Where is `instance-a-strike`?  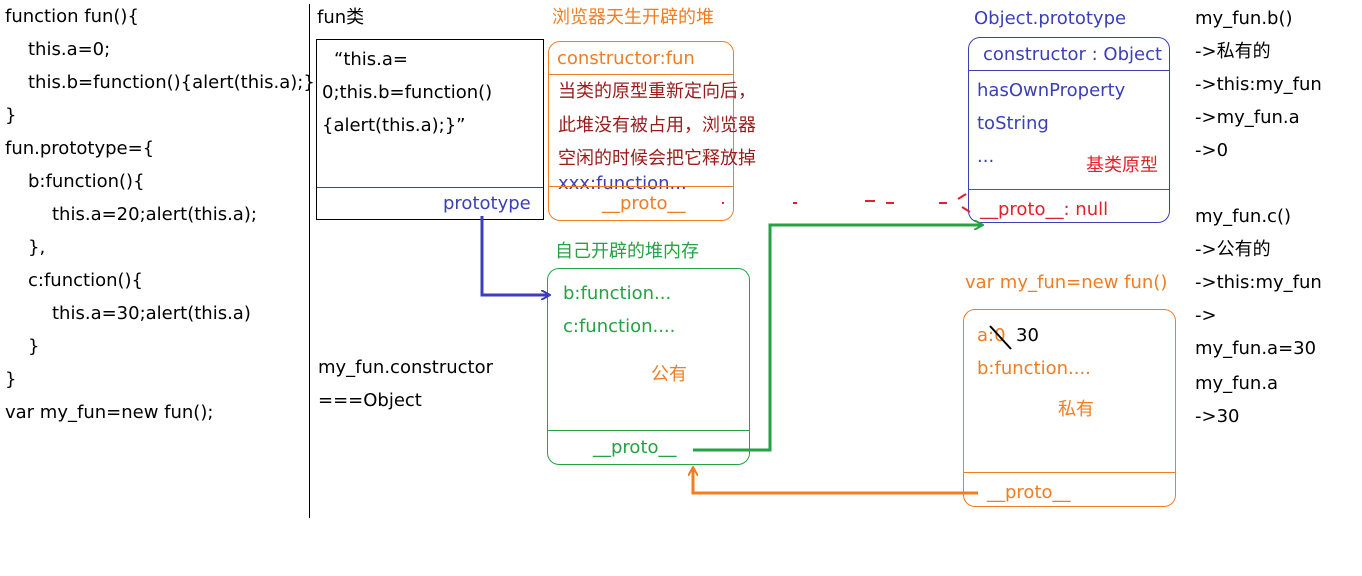
instance-a-strike is located at coordinates (1000, 337).